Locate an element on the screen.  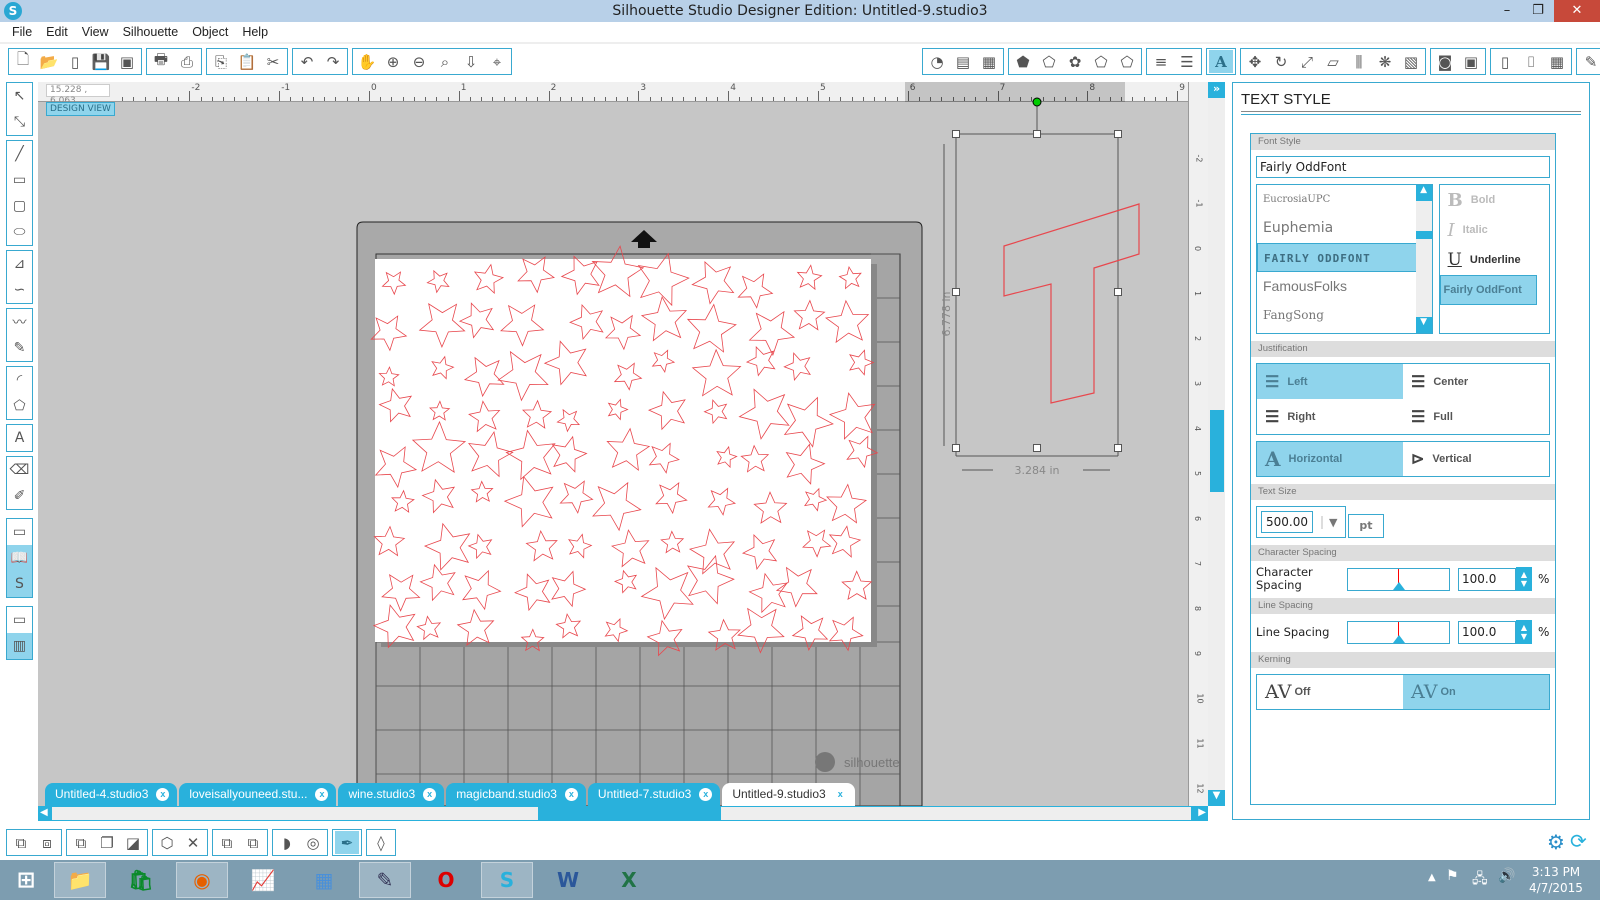
zoom-in-icon: ⊕ is located at coordinates (393, 61).